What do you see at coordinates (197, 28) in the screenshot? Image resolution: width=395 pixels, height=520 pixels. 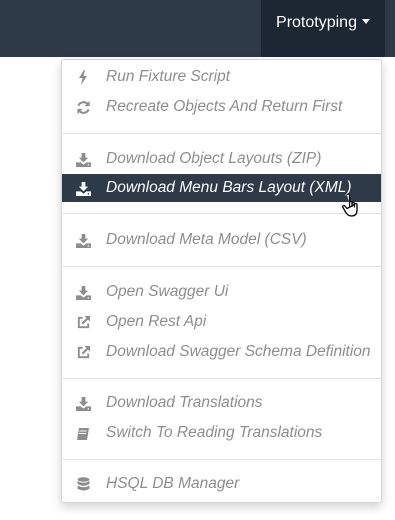 I see `navbar: Prototyping` at bounding box center [197, 28].